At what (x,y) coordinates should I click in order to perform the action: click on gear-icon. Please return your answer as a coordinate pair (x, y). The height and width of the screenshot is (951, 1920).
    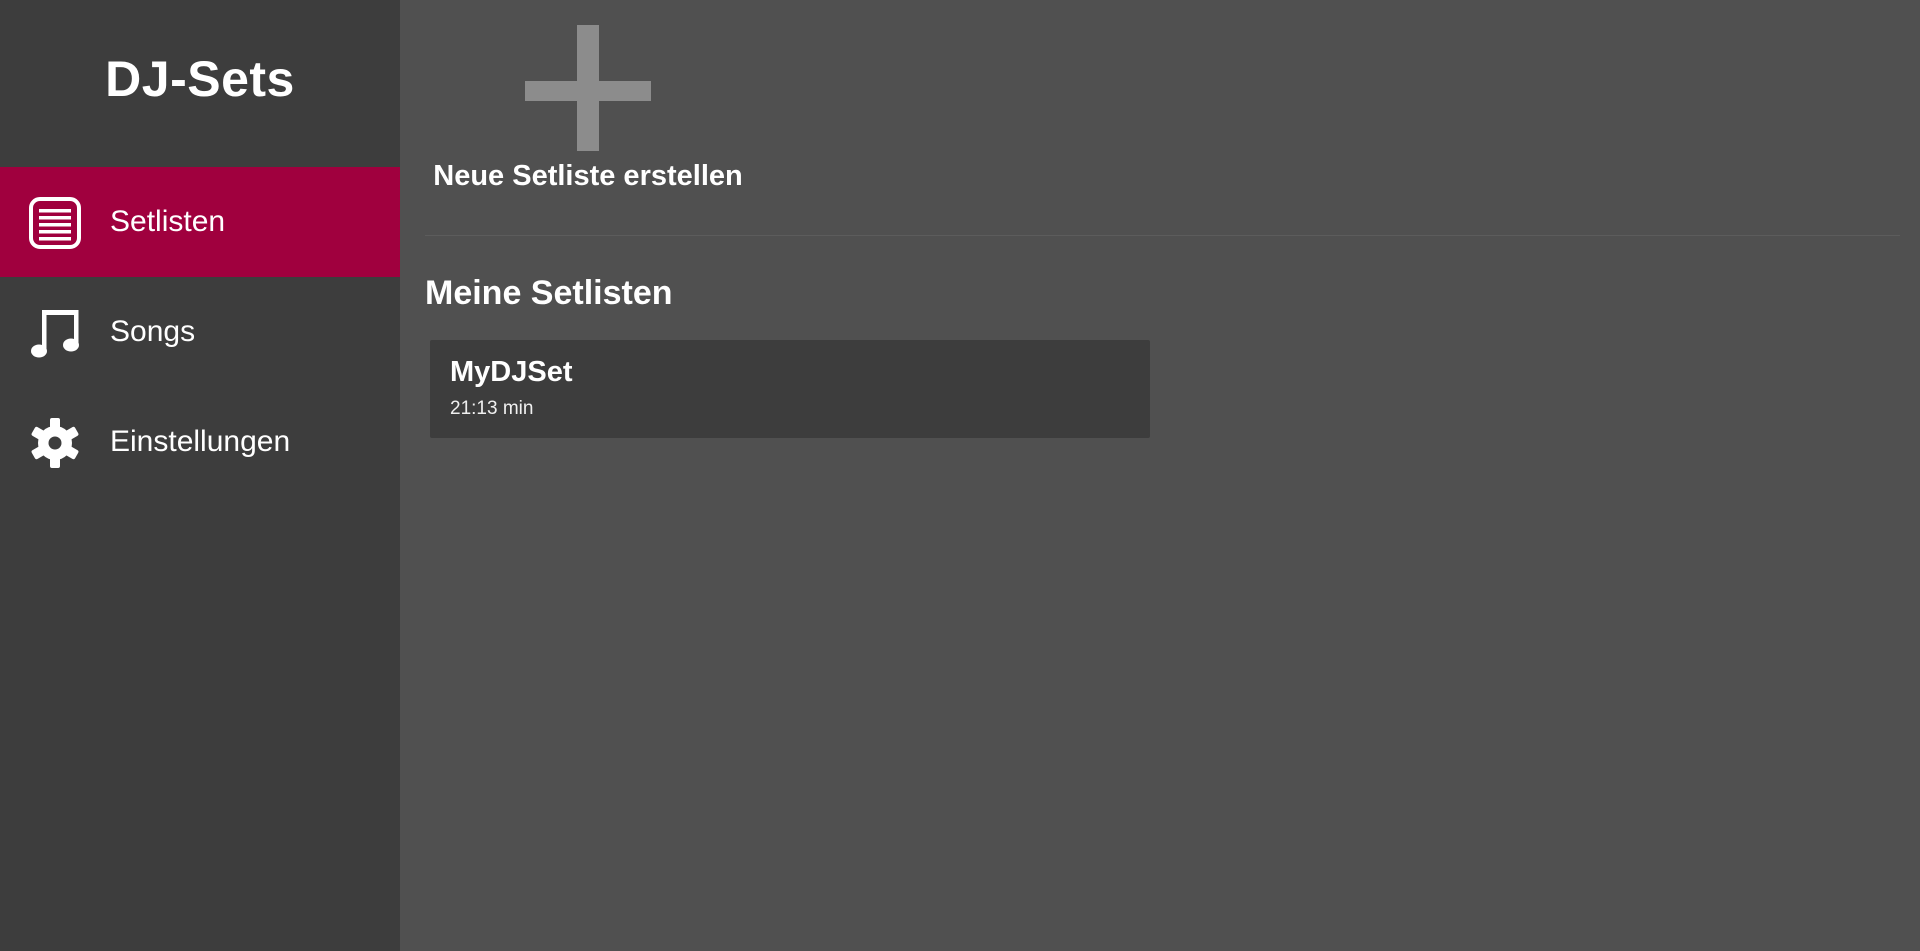
    Looking at the image, I should click on (55, 443).